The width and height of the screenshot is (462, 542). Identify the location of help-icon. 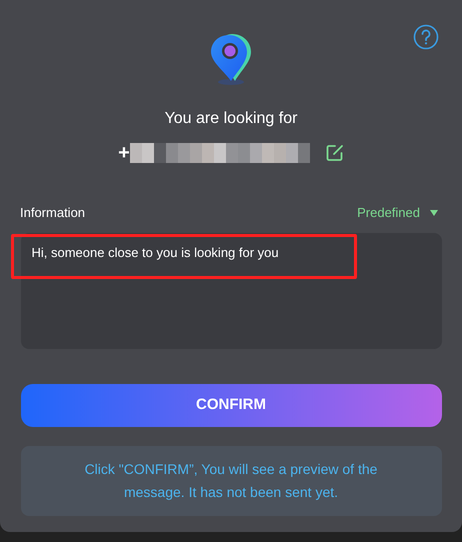
(426, 37).